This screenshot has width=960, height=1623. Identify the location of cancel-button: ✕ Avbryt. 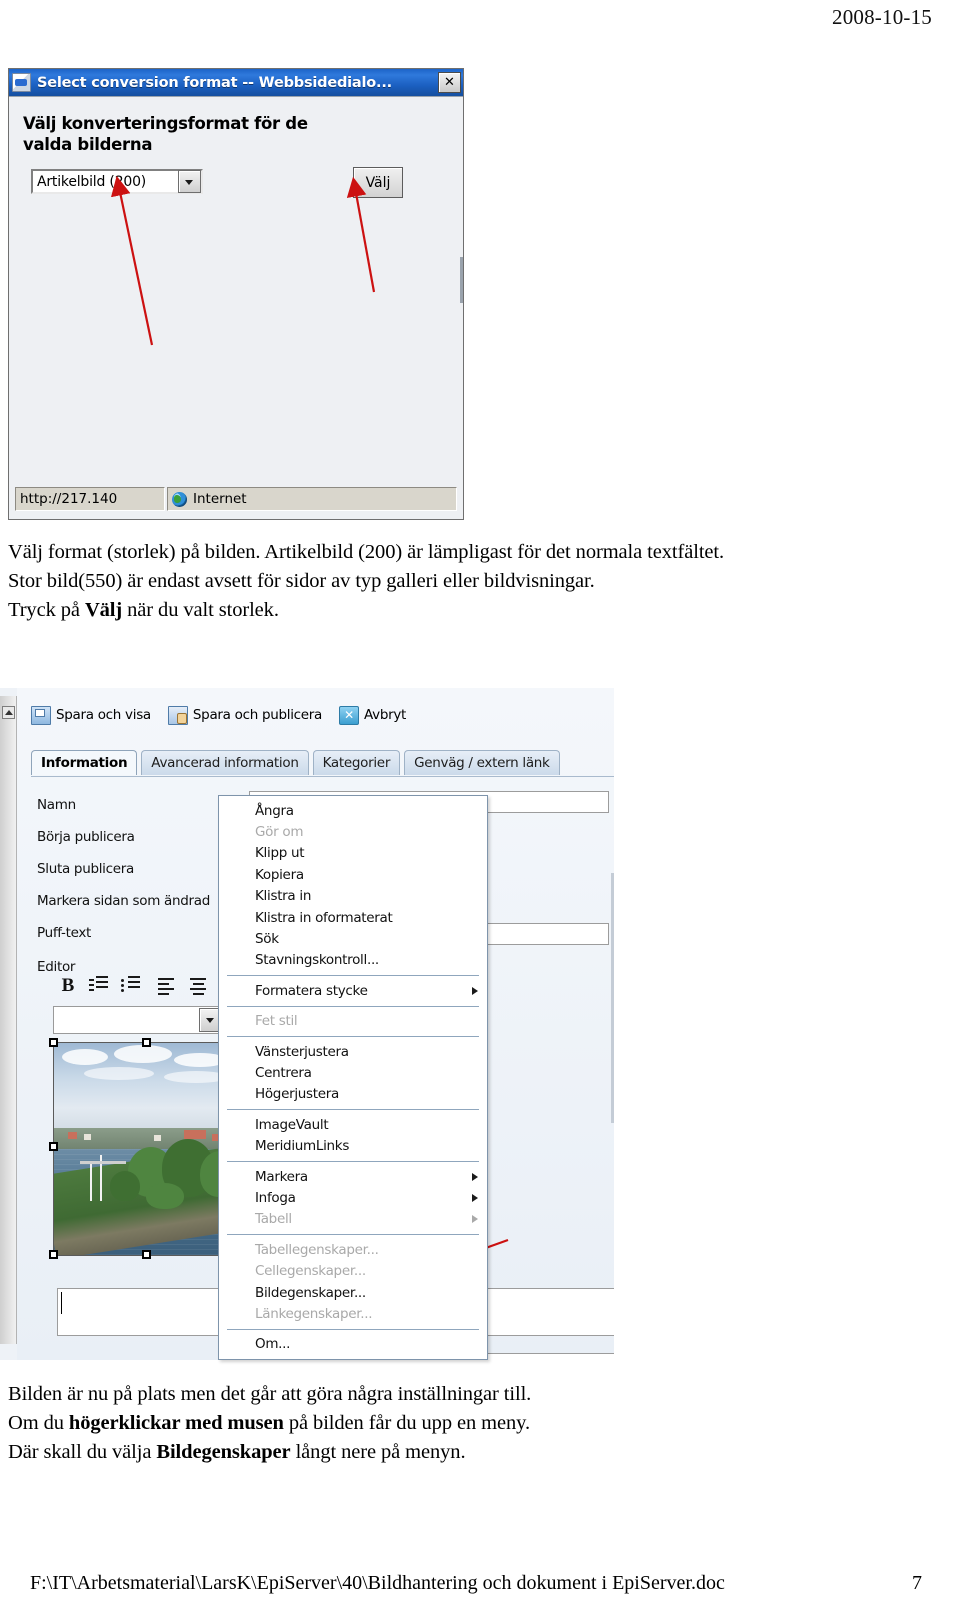
(373, 715).